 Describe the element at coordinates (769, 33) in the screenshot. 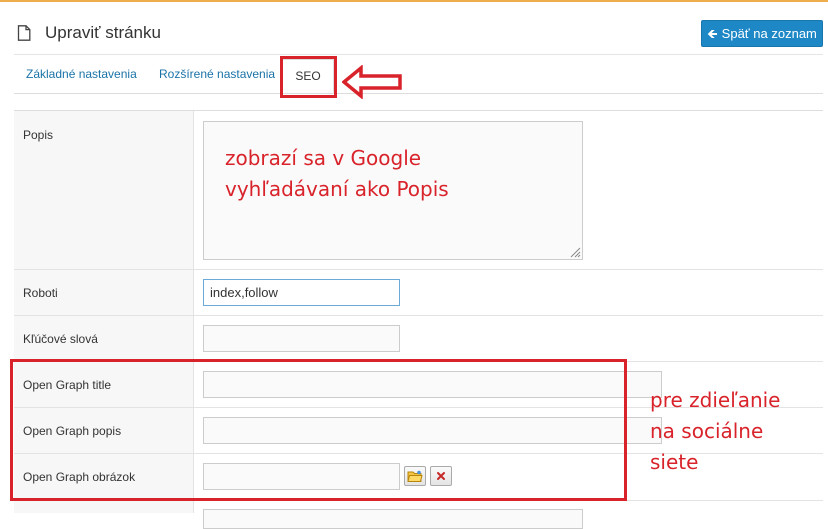

I see `back-to-list-label: Späť na zoznam` at that location.